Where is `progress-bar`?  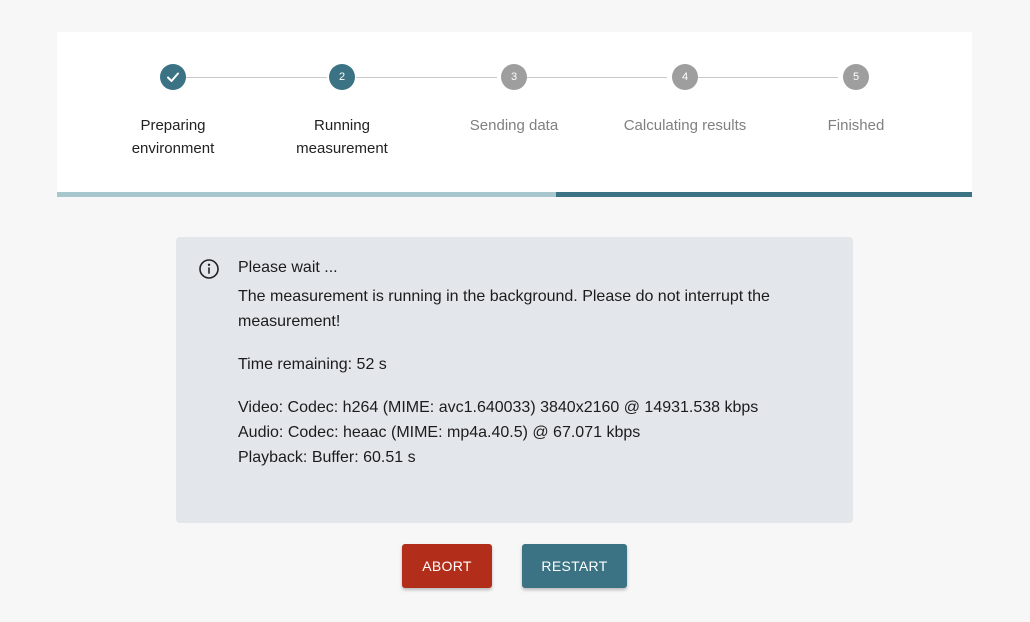 progress-bar is located at coordinates (514, 194).